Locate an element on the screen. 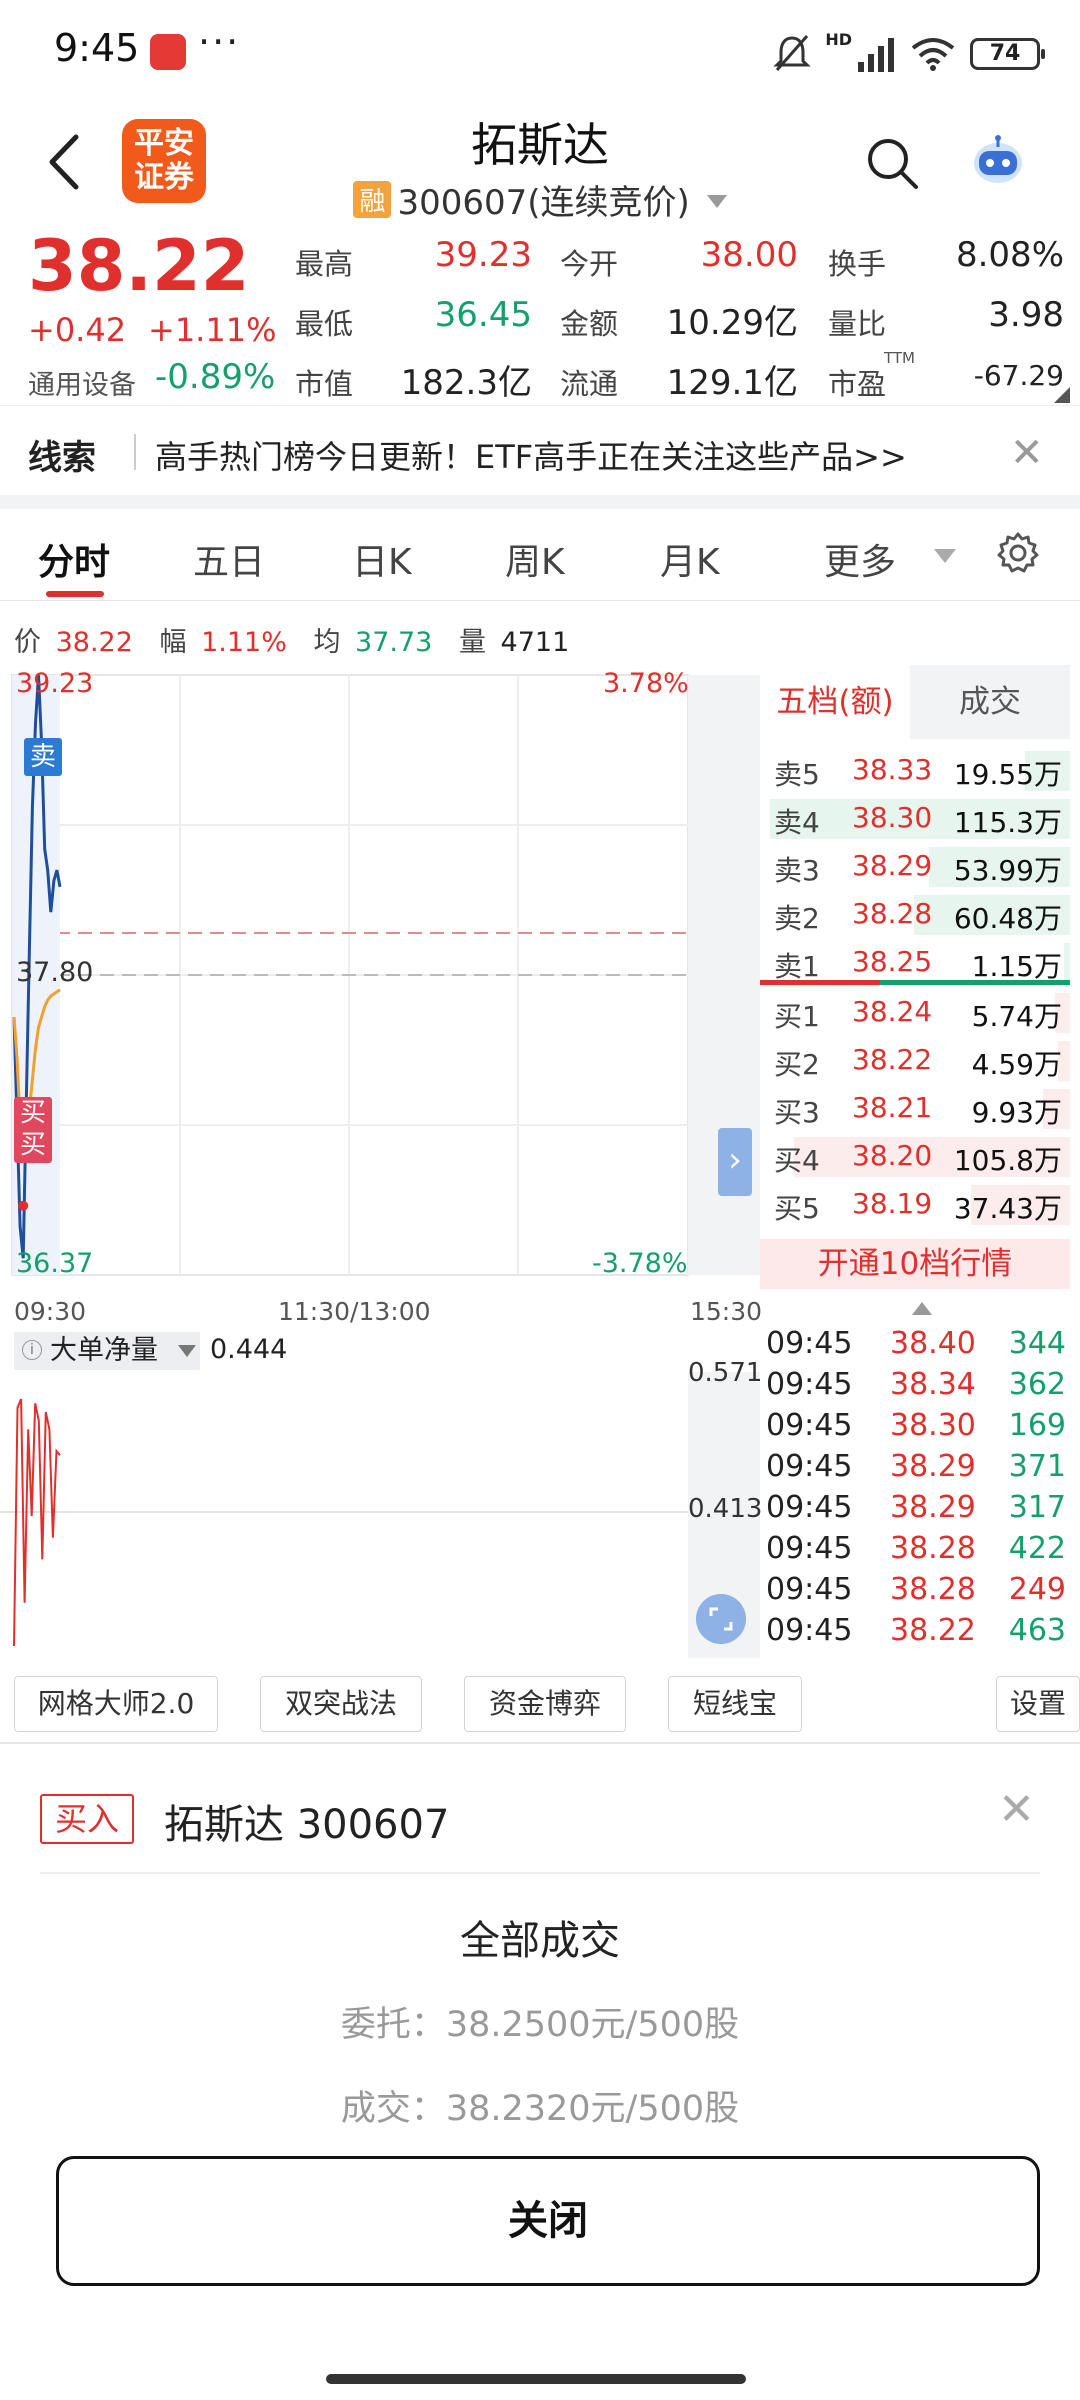 The width and height of the screenshot is (1080, 2400). order-book-price: 38.29 is located at coordinates (892, 865).